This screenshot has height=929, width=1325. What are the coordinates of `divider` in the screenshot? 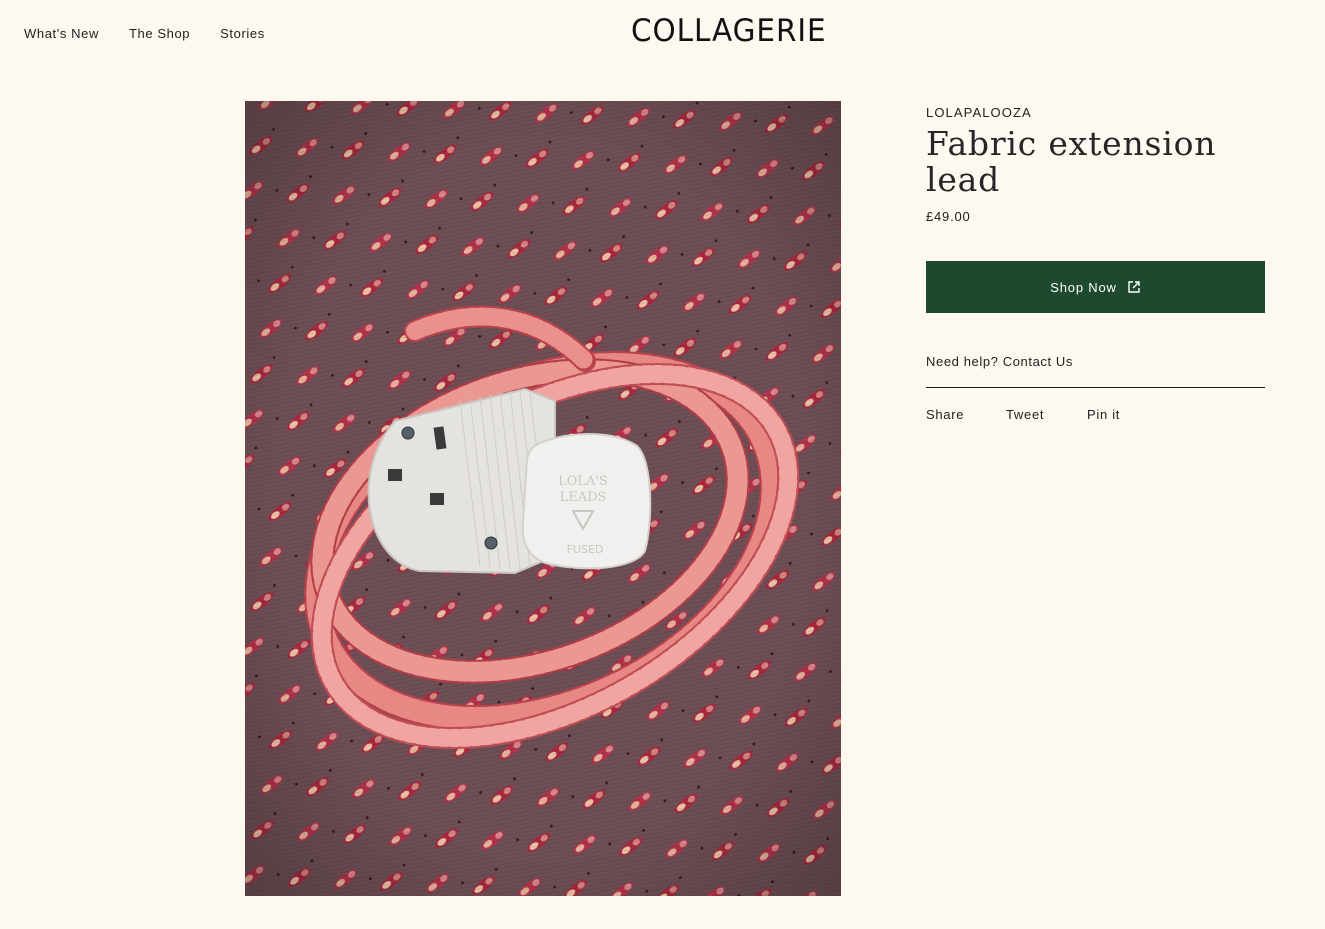 It's located at (1095, 387).